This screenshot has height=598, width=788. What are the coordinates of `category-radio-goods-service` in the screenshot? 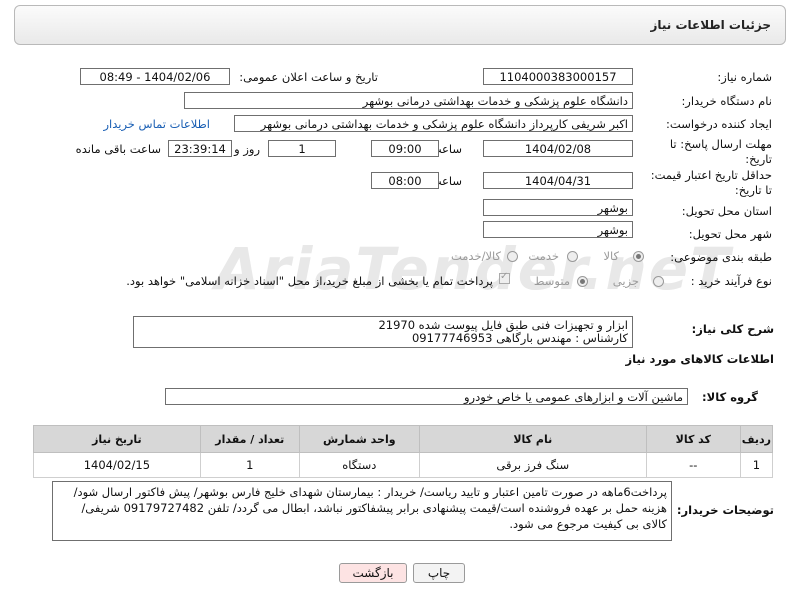 It's located at (512, 256).